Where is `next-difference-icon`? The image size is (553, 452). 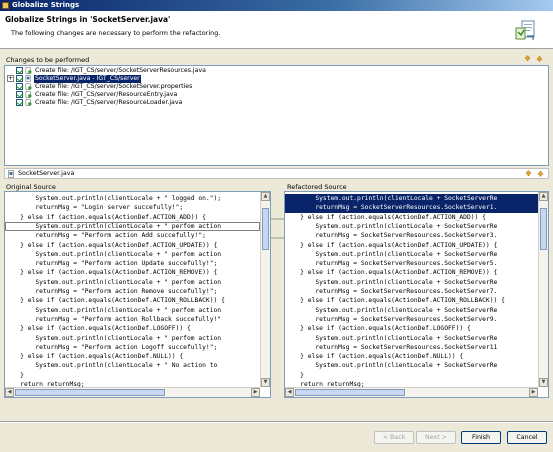 next-difference-icon is located at coordinates (528, 173).